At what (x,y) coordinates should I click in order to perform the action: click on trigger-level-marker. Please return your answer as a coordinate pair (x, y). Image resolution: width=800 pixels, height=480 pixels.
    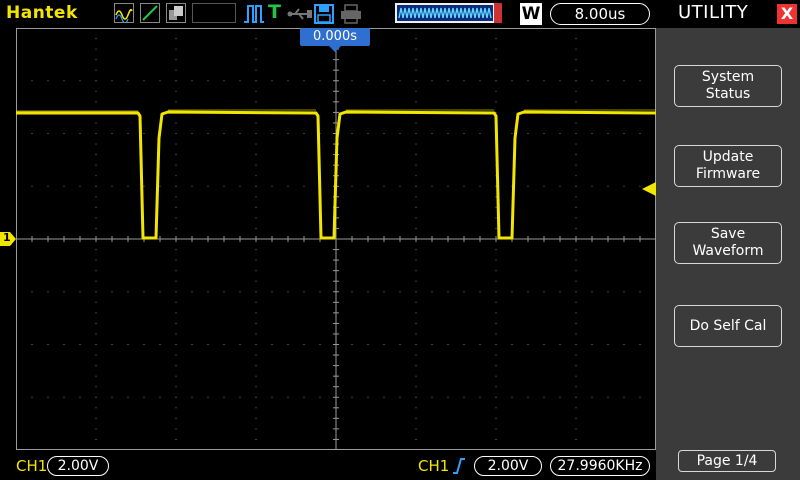
    Looking at the image, I should click on (649, 188).